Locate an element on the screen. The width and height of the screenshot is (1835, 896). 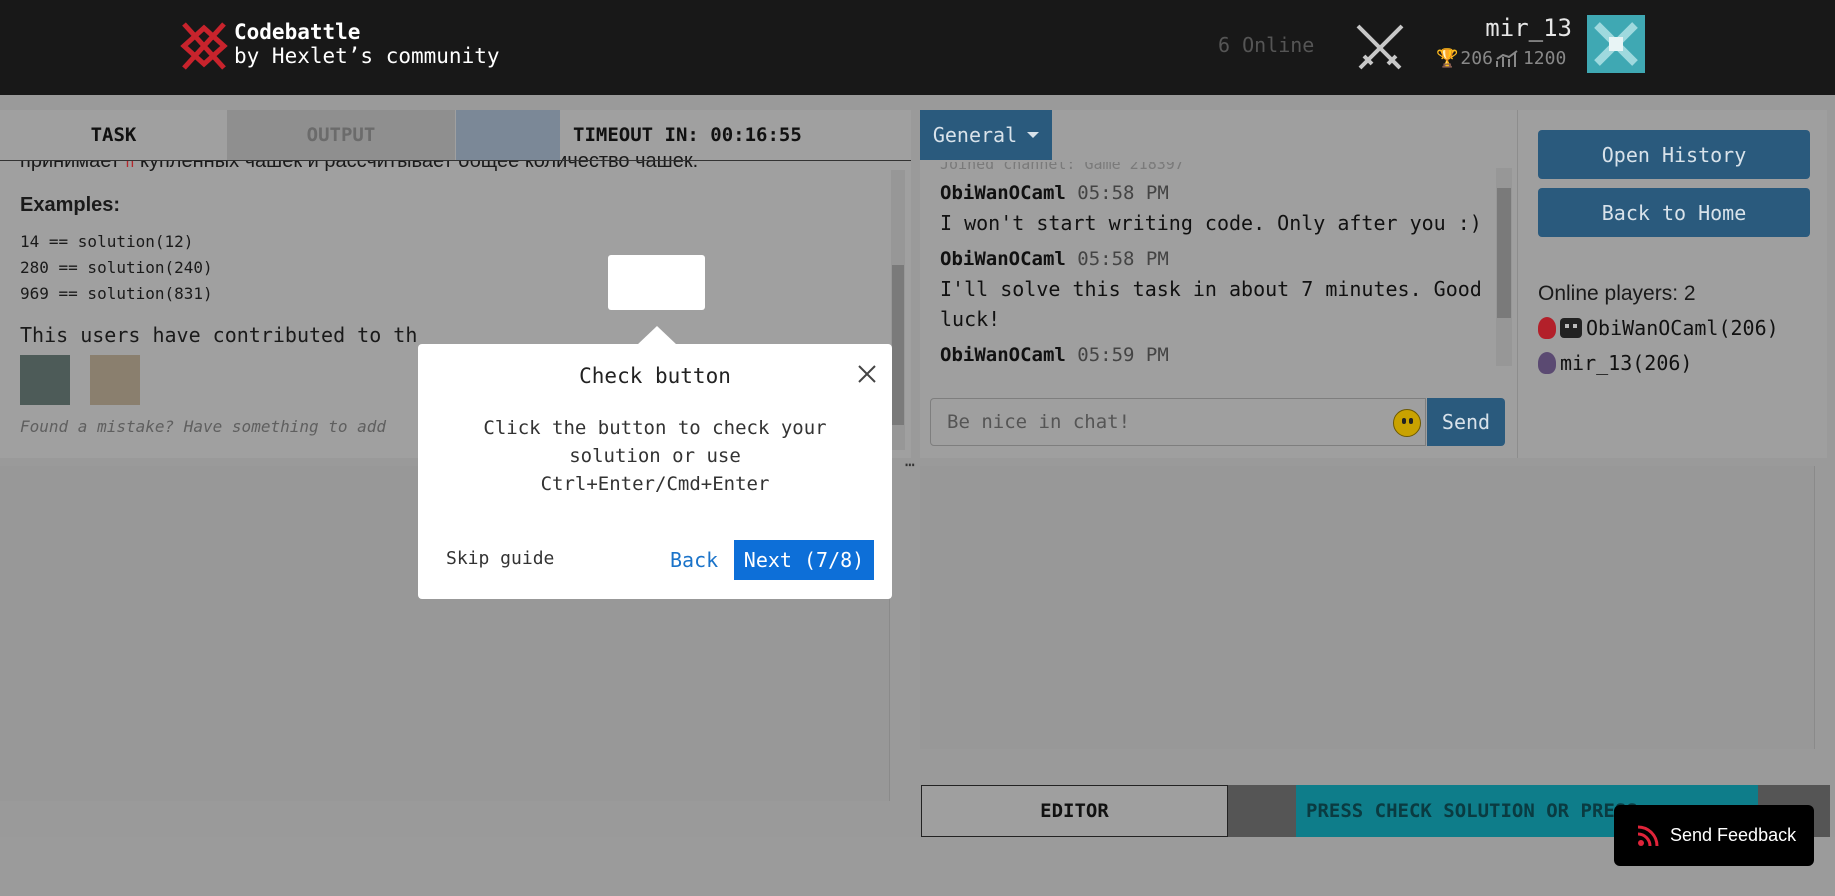
crossed-swords-icon is located at coordinates (1380, 46).